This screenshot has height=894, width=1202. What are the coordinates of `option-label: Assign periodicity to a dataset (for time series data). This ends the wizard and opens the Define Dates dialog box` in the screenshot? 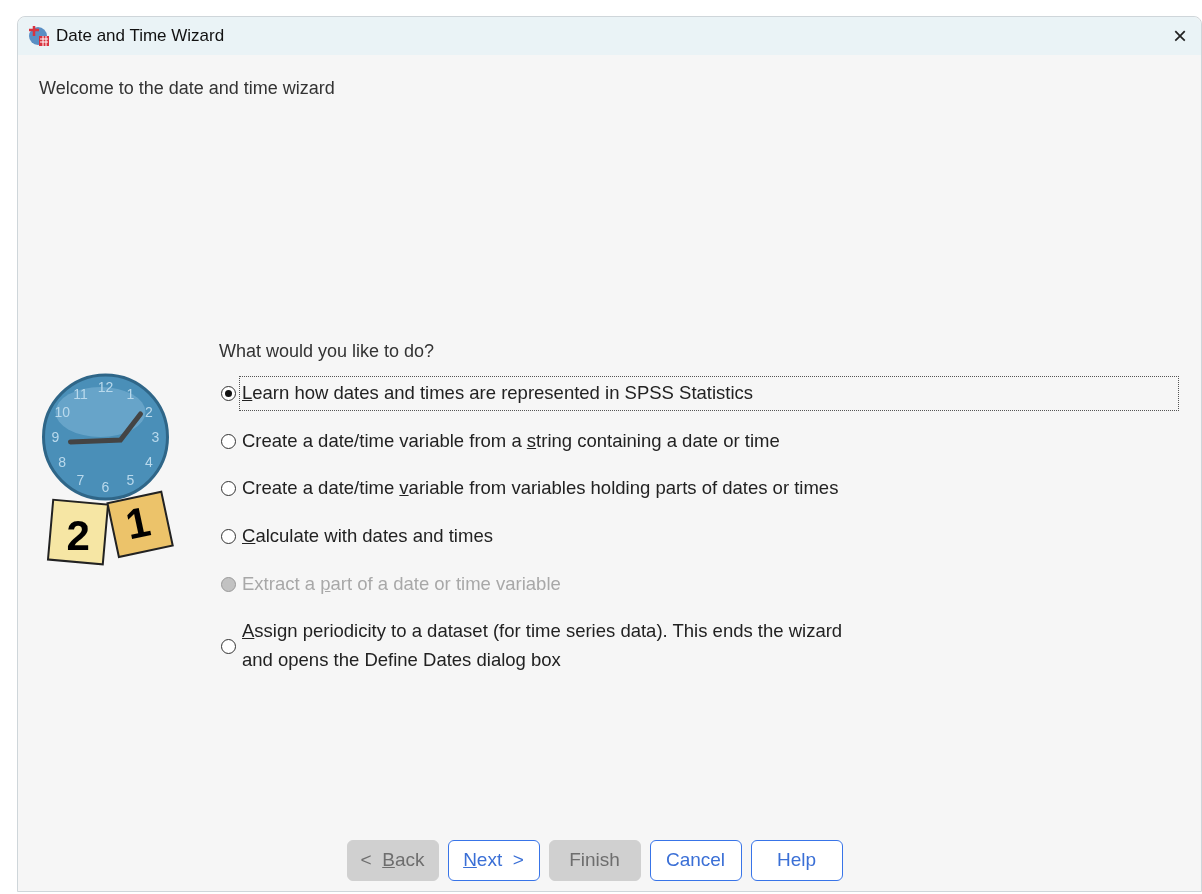 It's located at (542, 646).